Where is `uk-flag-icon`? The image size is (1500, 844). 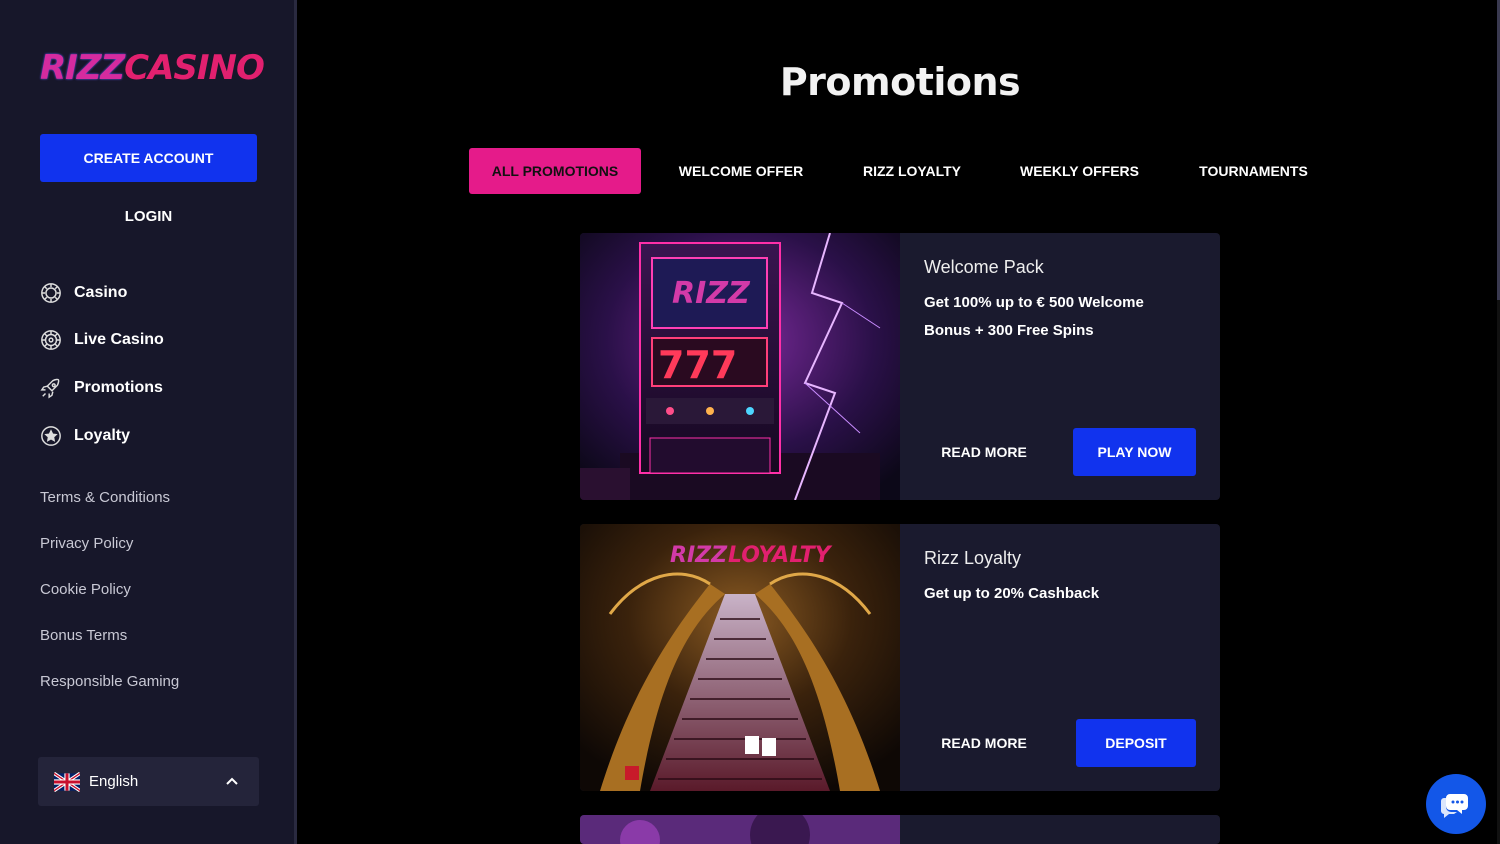 uk-flag-icon is located at coordinates (67, 781).